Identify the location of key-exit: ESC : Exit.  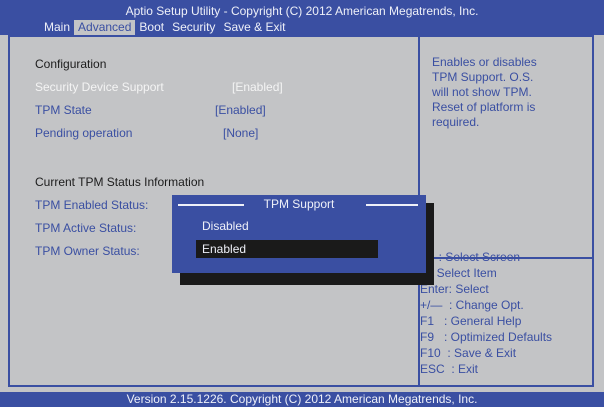
(449, 369).